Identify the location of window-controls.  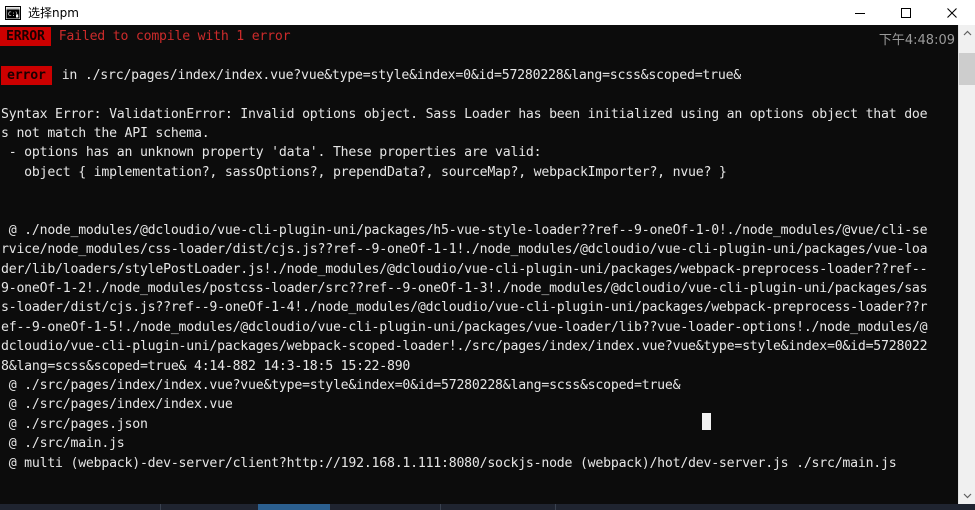
(906, 12).